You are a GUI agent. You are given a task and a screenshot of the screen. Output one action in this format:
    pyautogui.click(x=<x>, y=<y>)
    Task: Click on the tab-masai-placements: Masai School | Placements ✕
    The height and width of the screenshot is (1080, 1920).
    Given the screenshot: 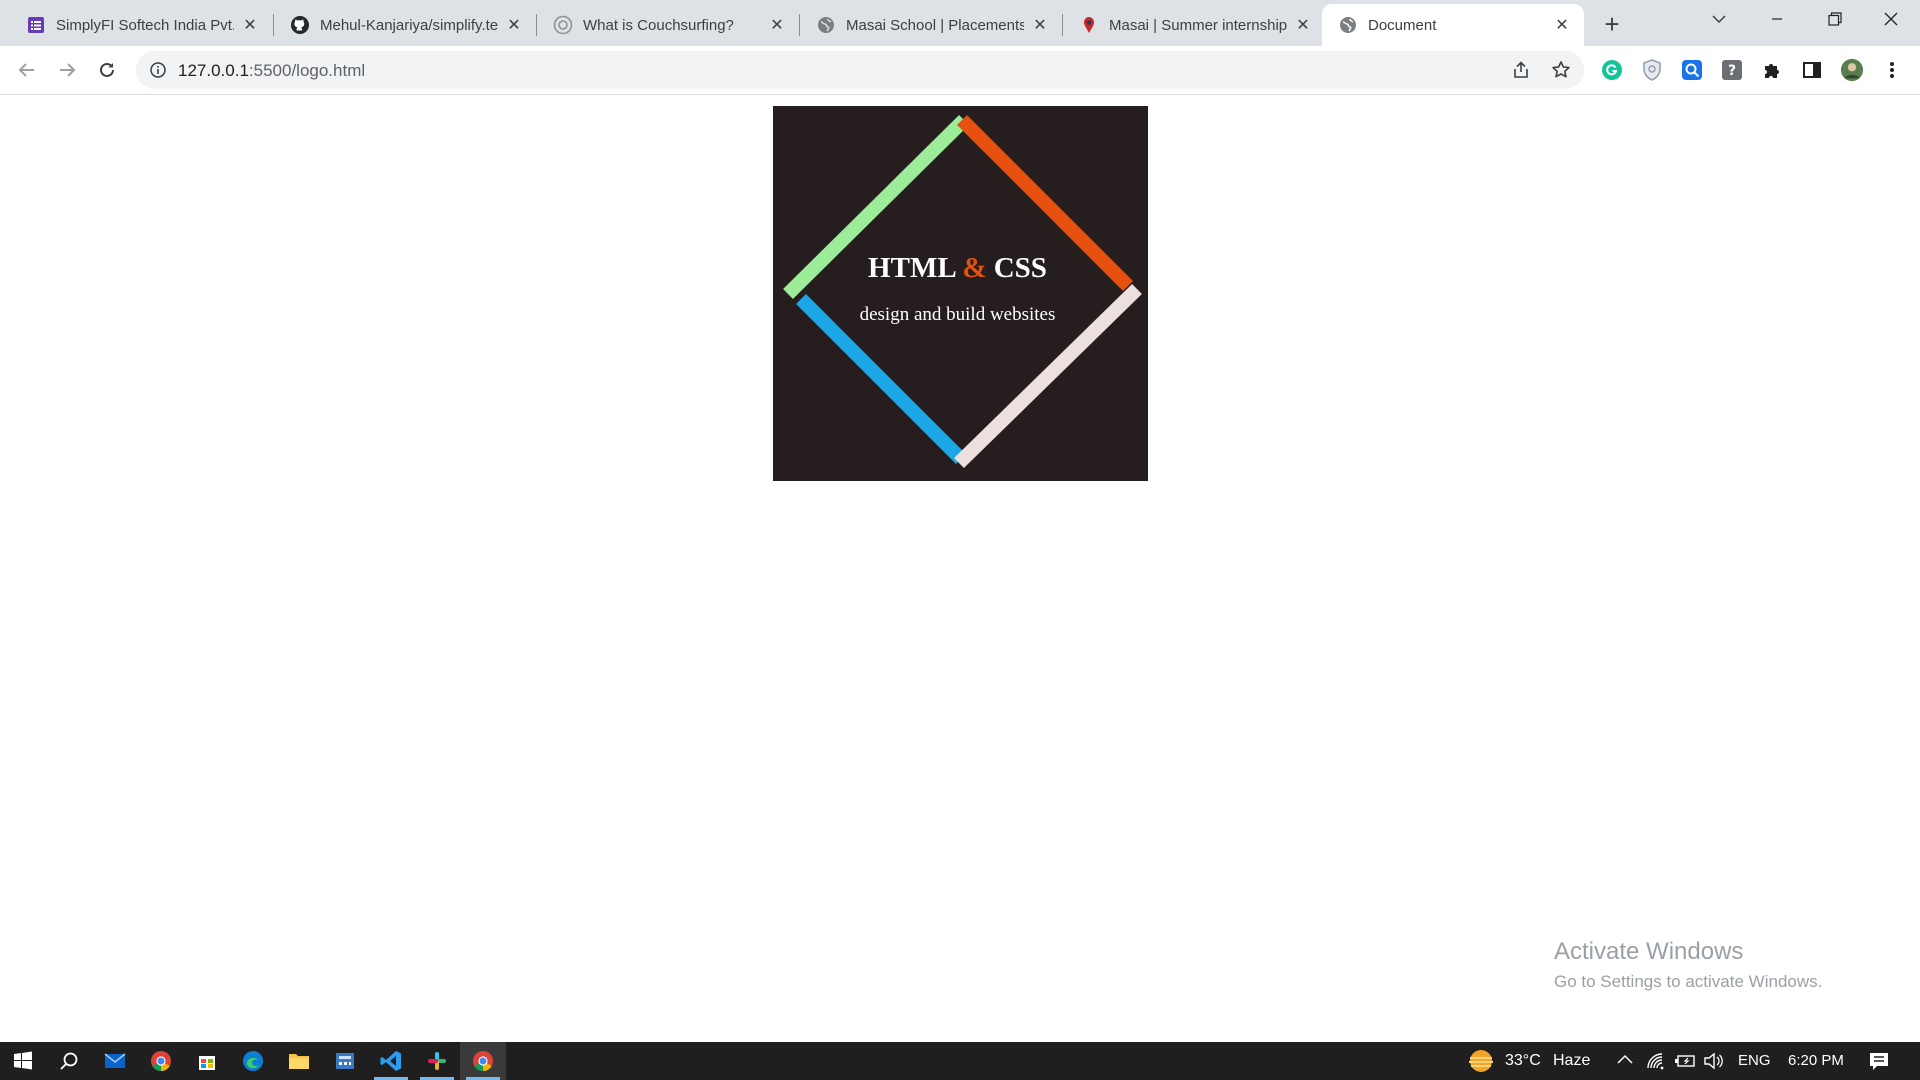 What is the action you would take?
    pyautogui.click(x=931, y=25)
    